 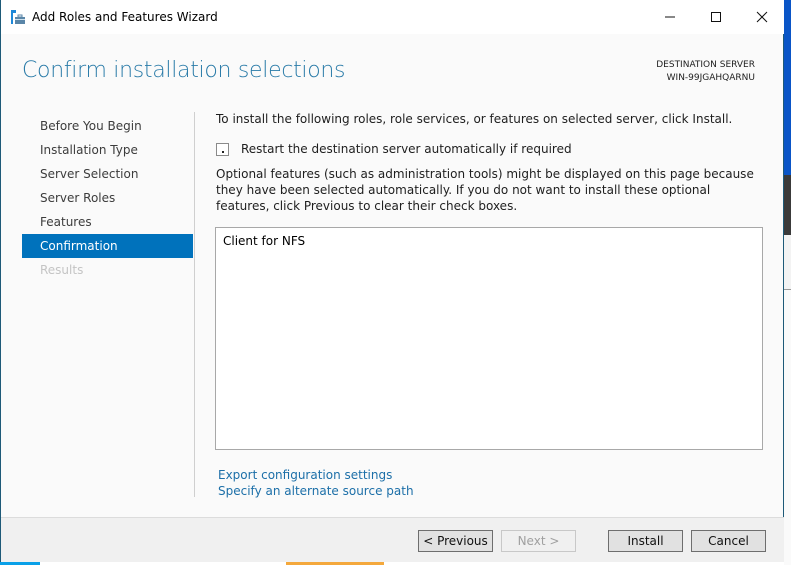 What do you see at coordinates (194, 304) in the screenshot?
I see `nav-divider` at bounding box center [194, 304].